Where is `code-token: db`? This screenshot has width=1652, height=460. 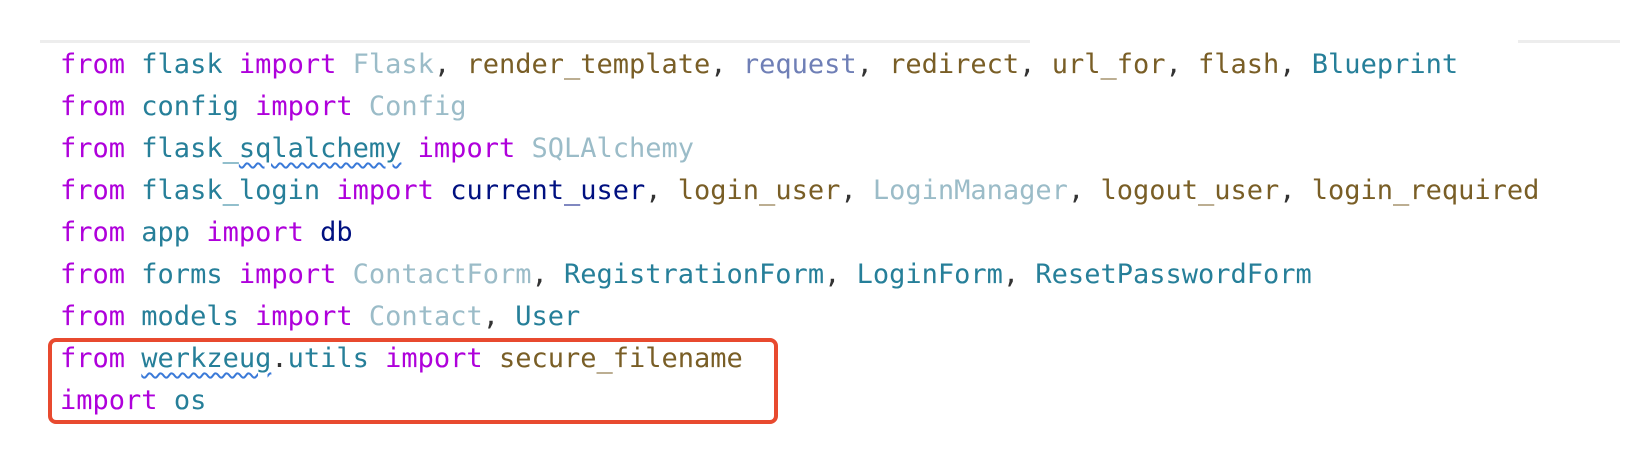
code-token: db is located at coordinates (336, 232).